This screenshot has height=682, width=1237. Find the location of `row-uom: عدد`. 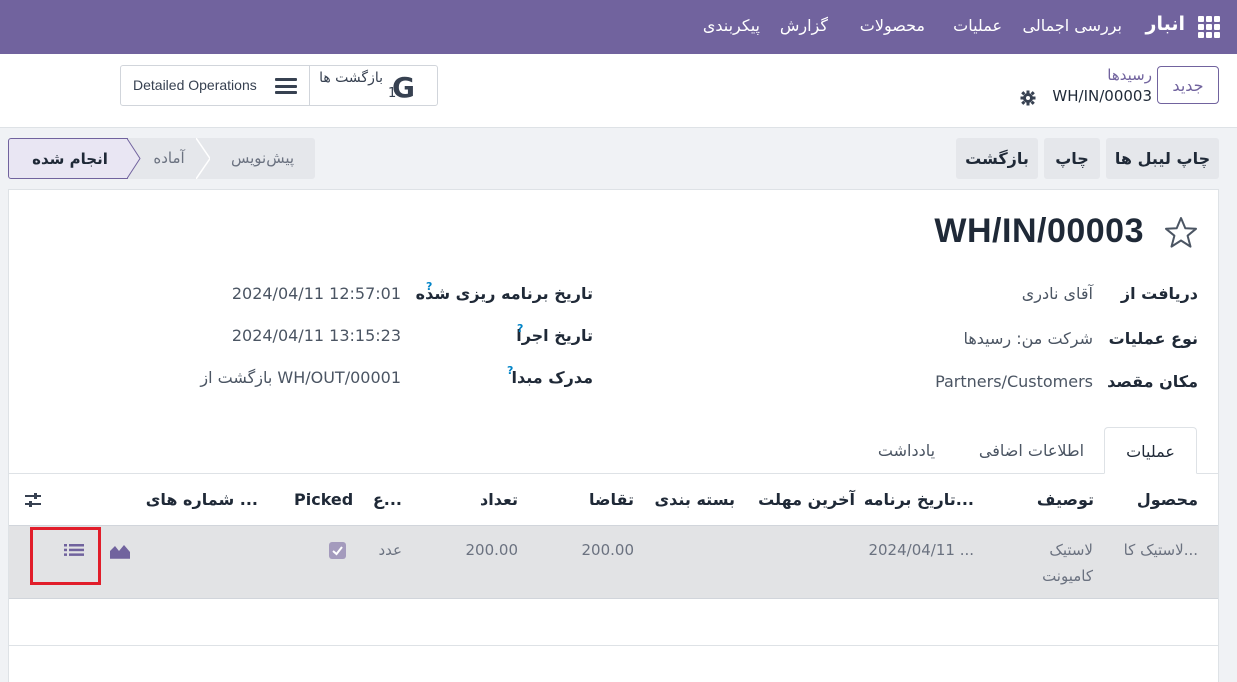

row-uom: عدد is located at coordinates (390, 550).